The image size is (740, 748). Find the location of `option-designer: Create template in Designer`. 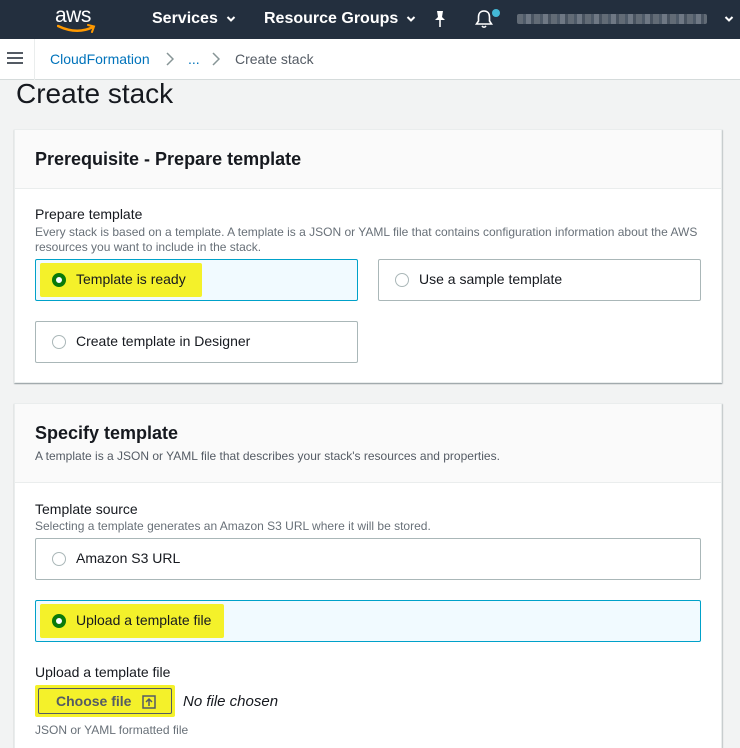

option-designer: Create template in Designer is located at coordinates (196, 342).